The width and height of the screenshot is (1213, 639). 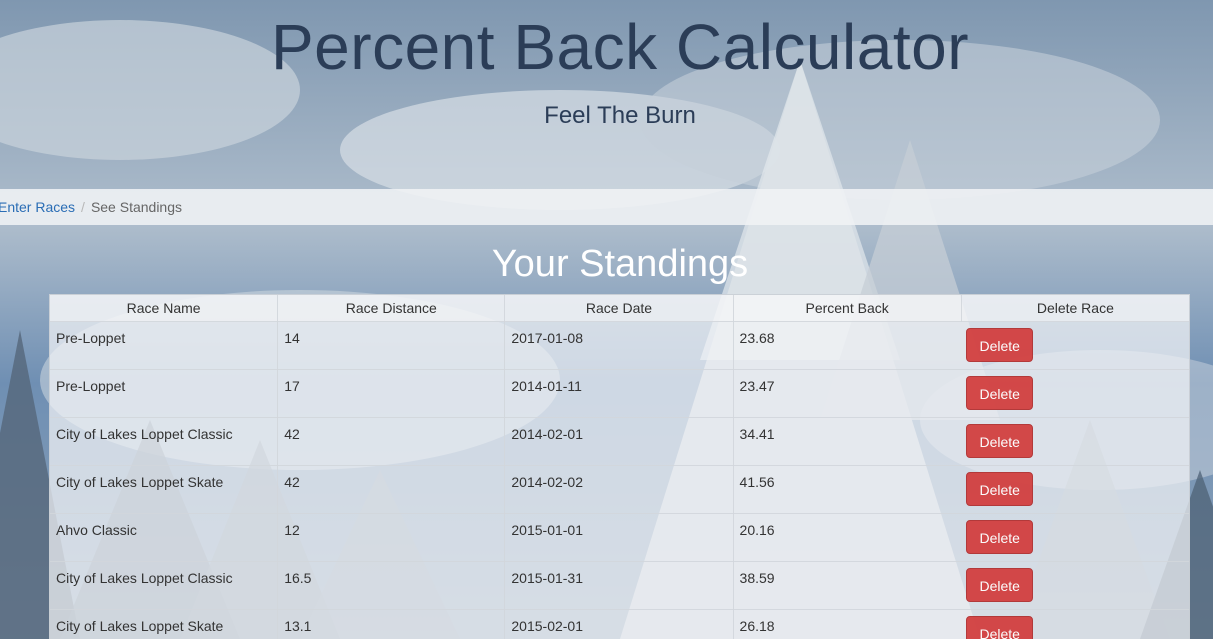 What do you see at coordinates (847, 393) in the screenshot?
I see `percent-back-cell: 23.47` at bounding box center [847, 393].